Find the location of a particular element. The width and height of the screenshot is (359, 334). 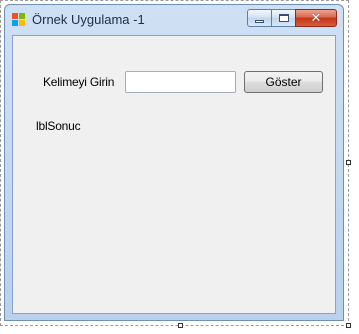

close-button: ✕ is located at coordinates (316, 18).